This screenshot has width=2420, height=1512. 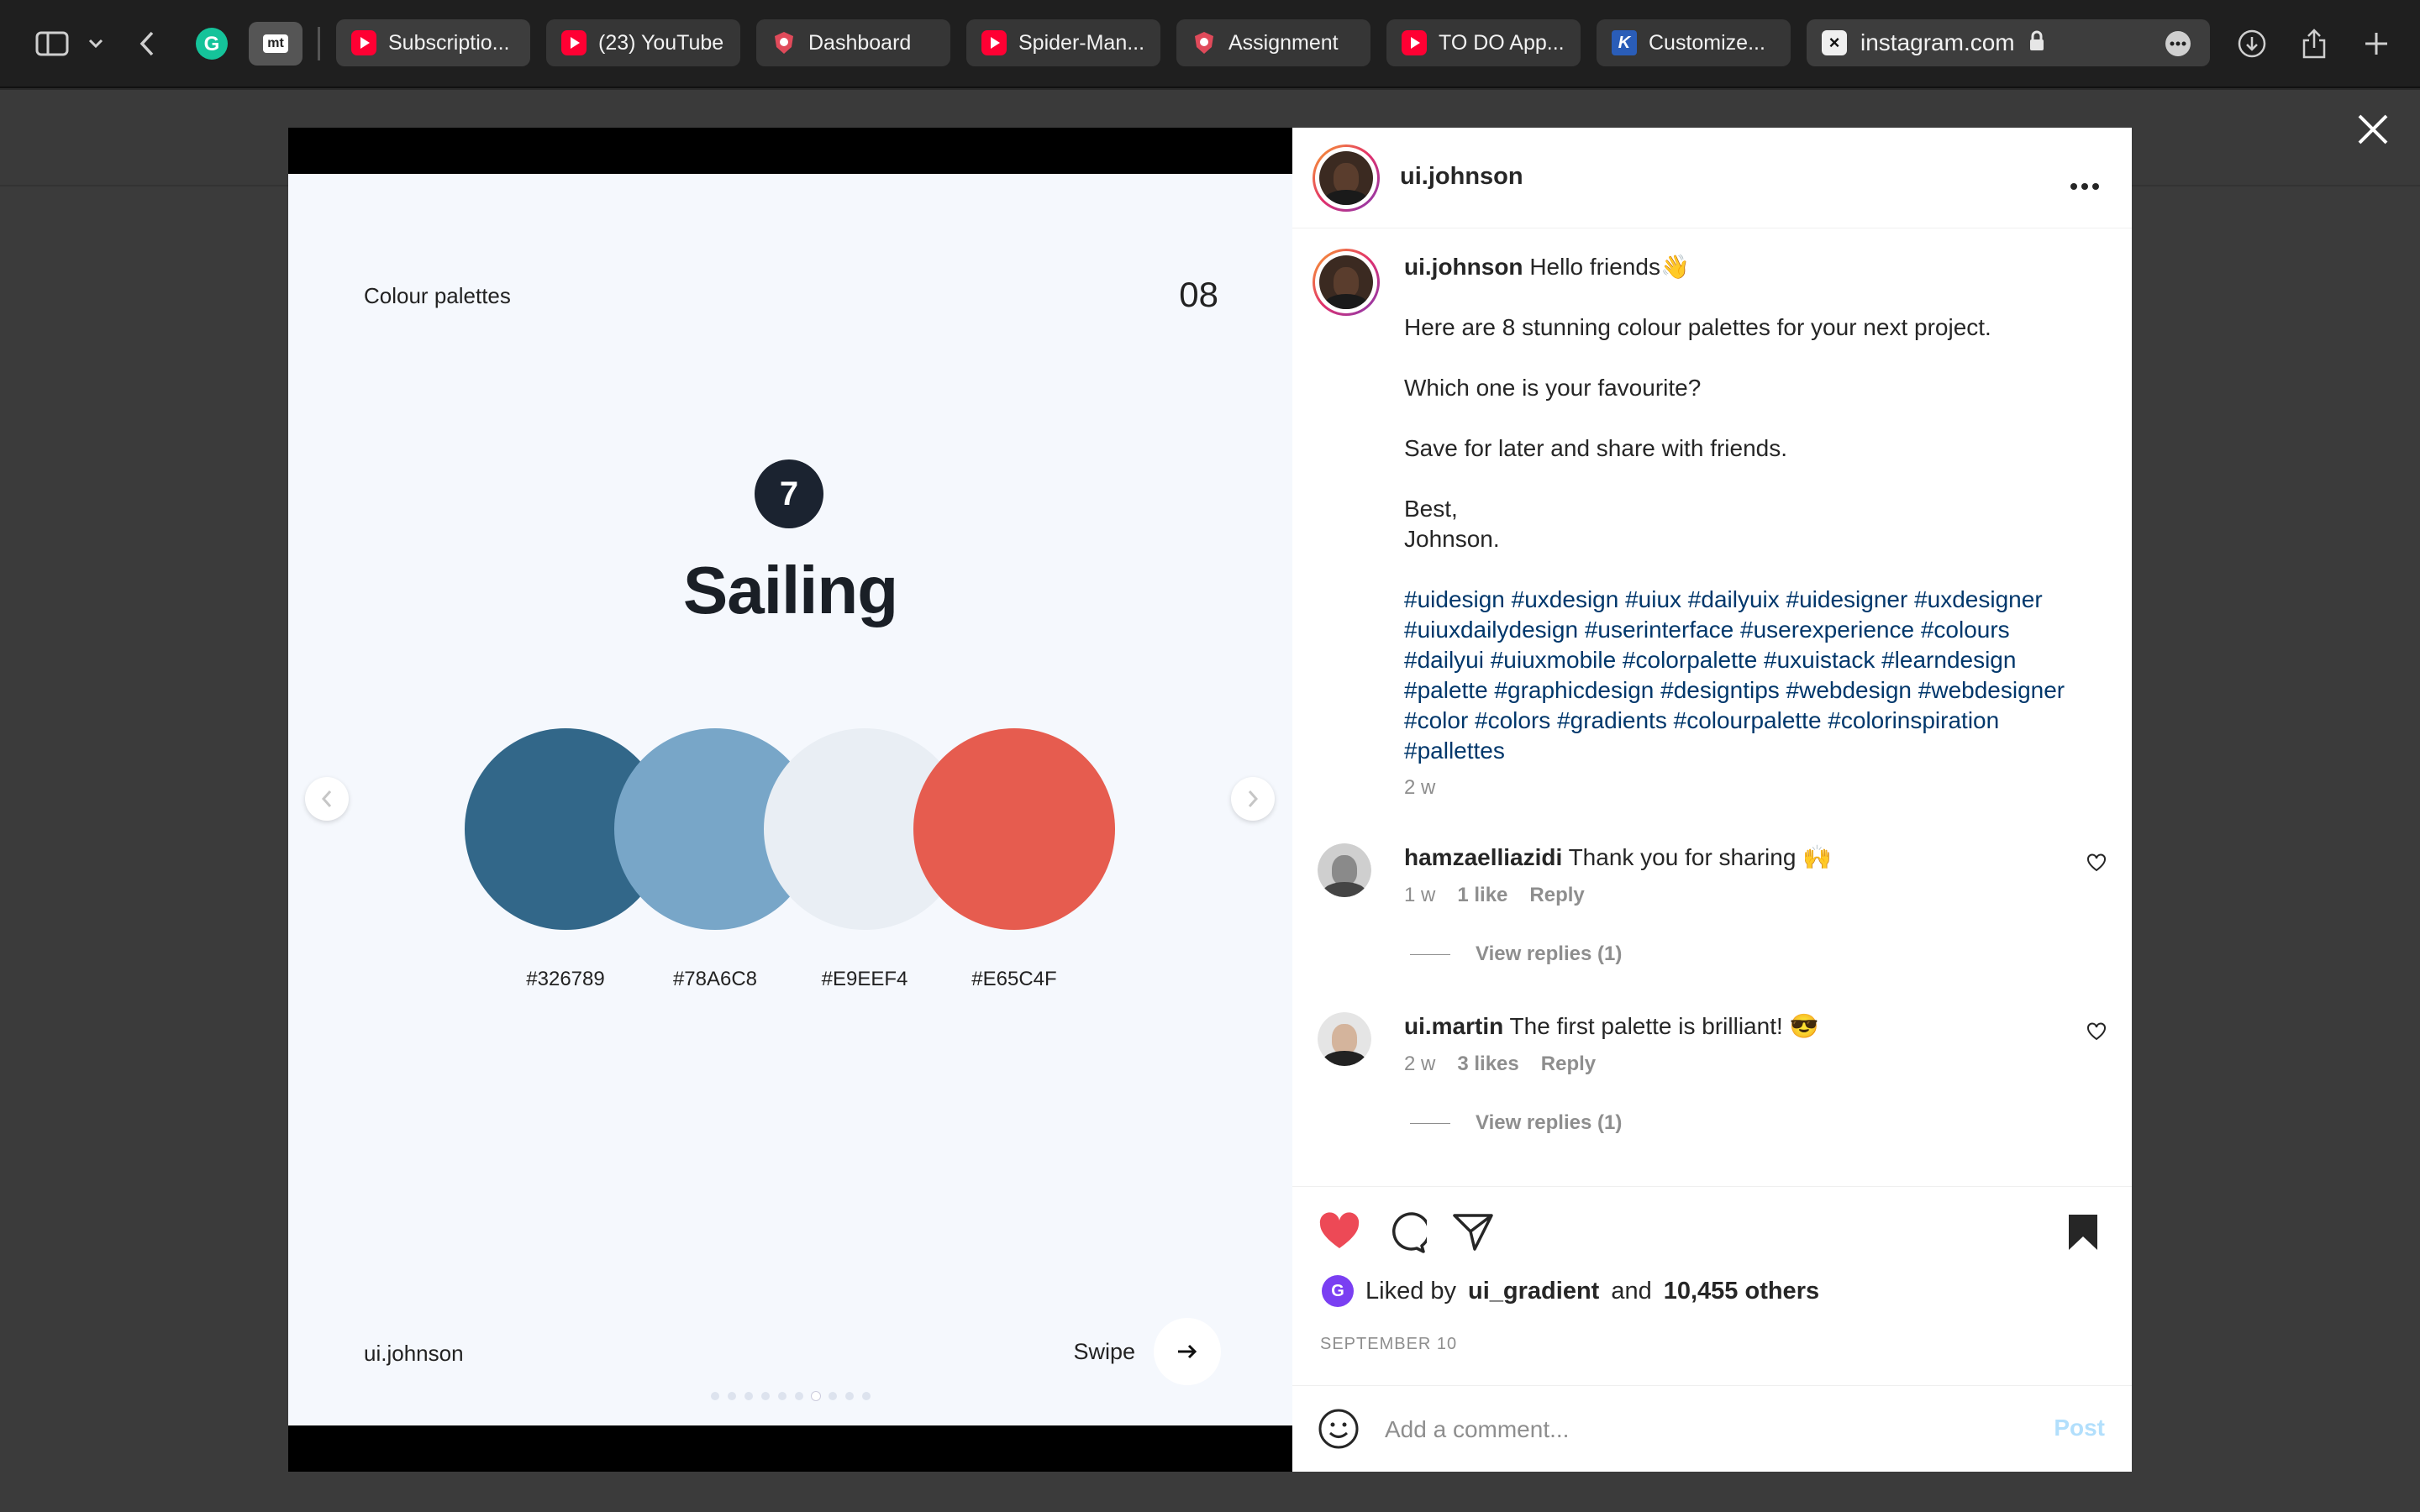 I want to click on add-comment-bar: Post, so click(x=1712, y=1429).